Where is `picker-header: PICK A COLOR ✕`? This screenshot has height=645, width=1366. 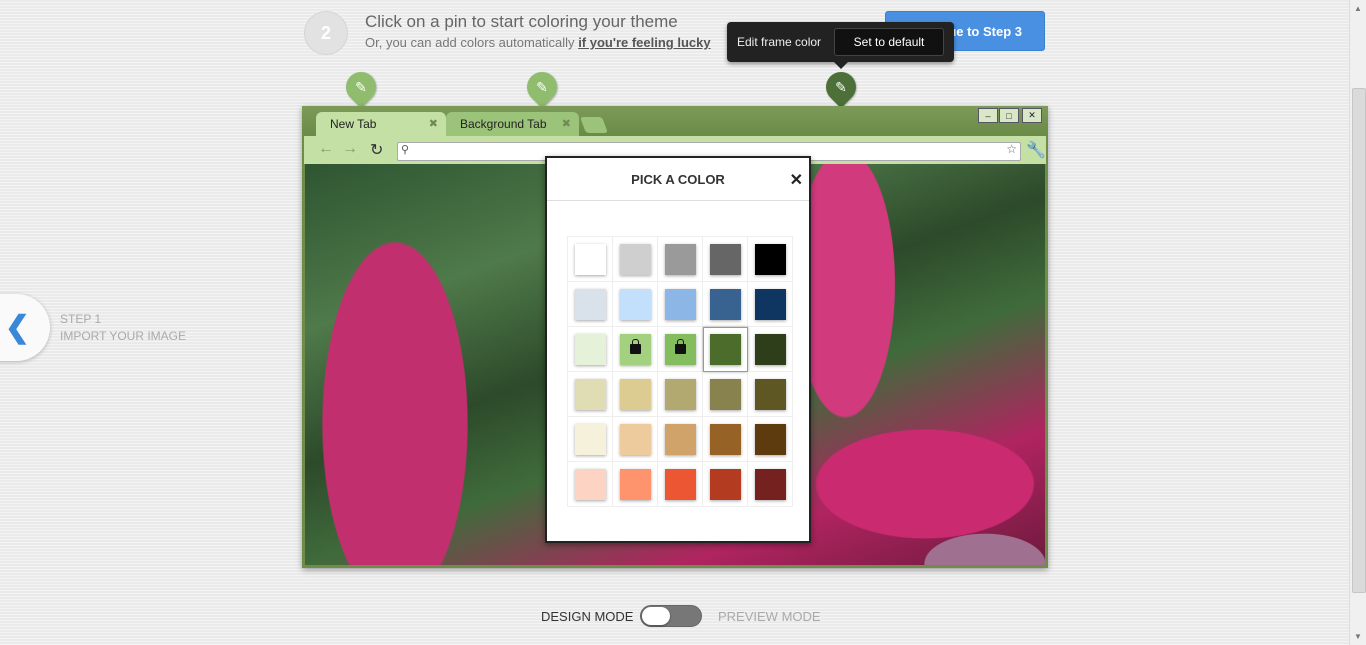
picker-header: PICK A COLOR ✕ is located at coordinates (678, 179).